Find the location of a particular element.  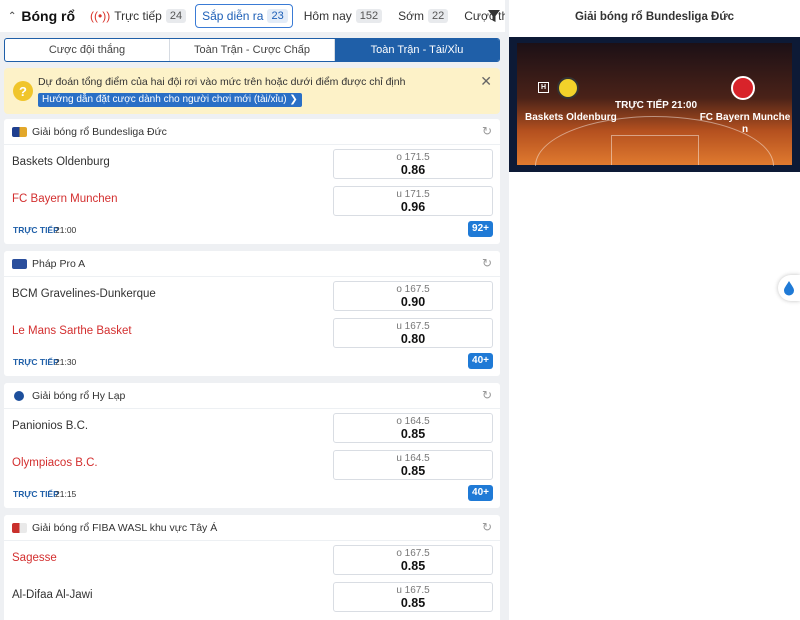

tab-handicap: Toàn Trận - Cược Chấp is located at coordinates (252, 50).